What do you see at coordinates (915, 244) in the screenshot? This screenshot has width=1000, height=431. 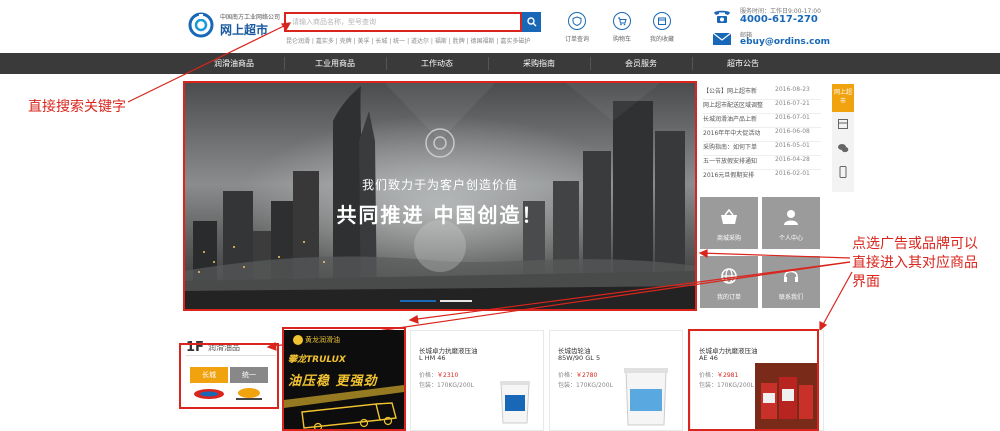 I see `annotation-ads-line1: 点选广告或品牌可以` at bounding box center [915, 244].